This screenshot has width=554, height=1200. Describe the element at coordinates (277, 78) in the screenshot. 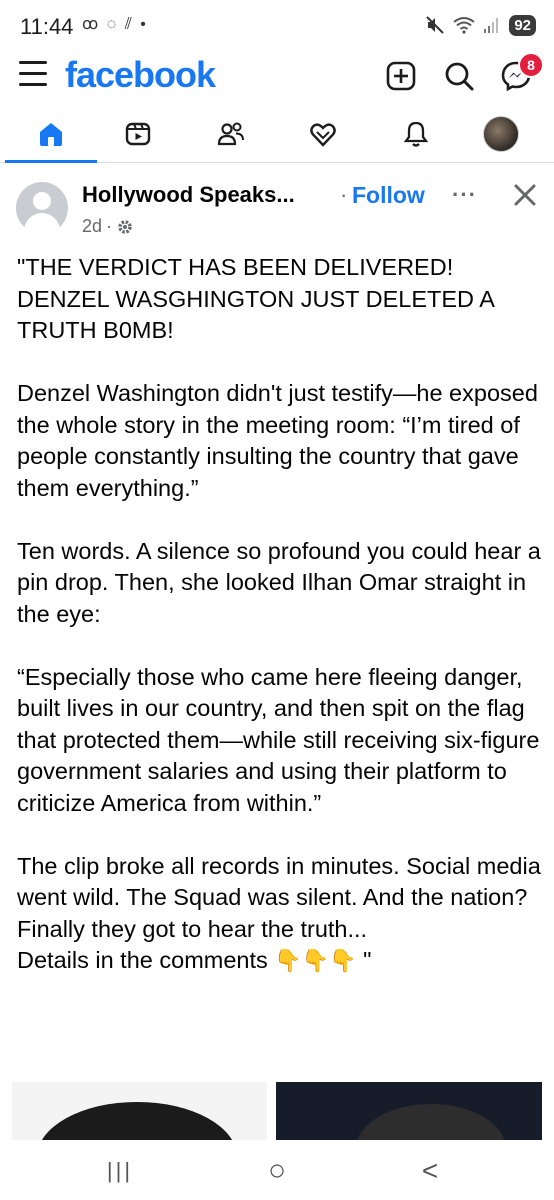

I see `app-header: facebook 8` at that location.